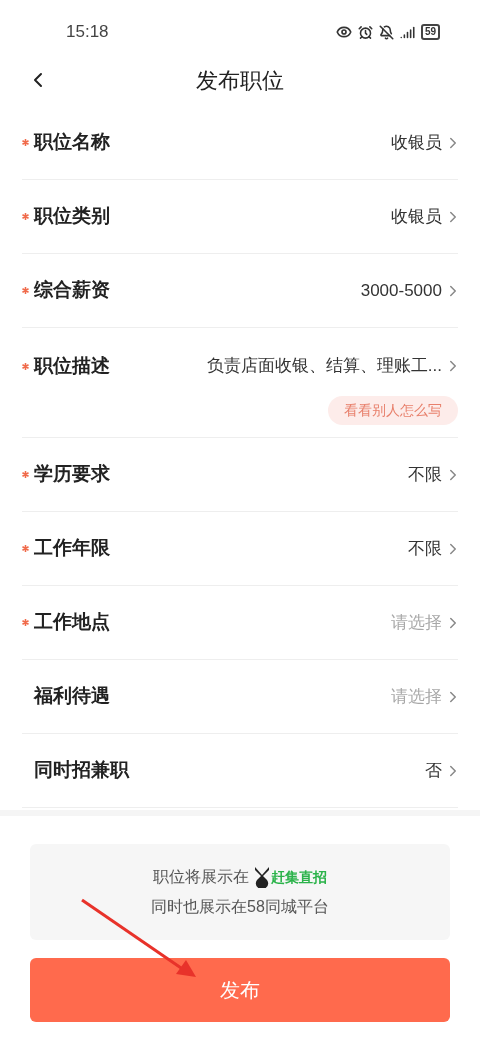 Image resolution: width=480 pixels, height=1046 pixels. Describe the element at coordinates (386, 32) in the screenshot. I see `bell-off-icon` at that location.